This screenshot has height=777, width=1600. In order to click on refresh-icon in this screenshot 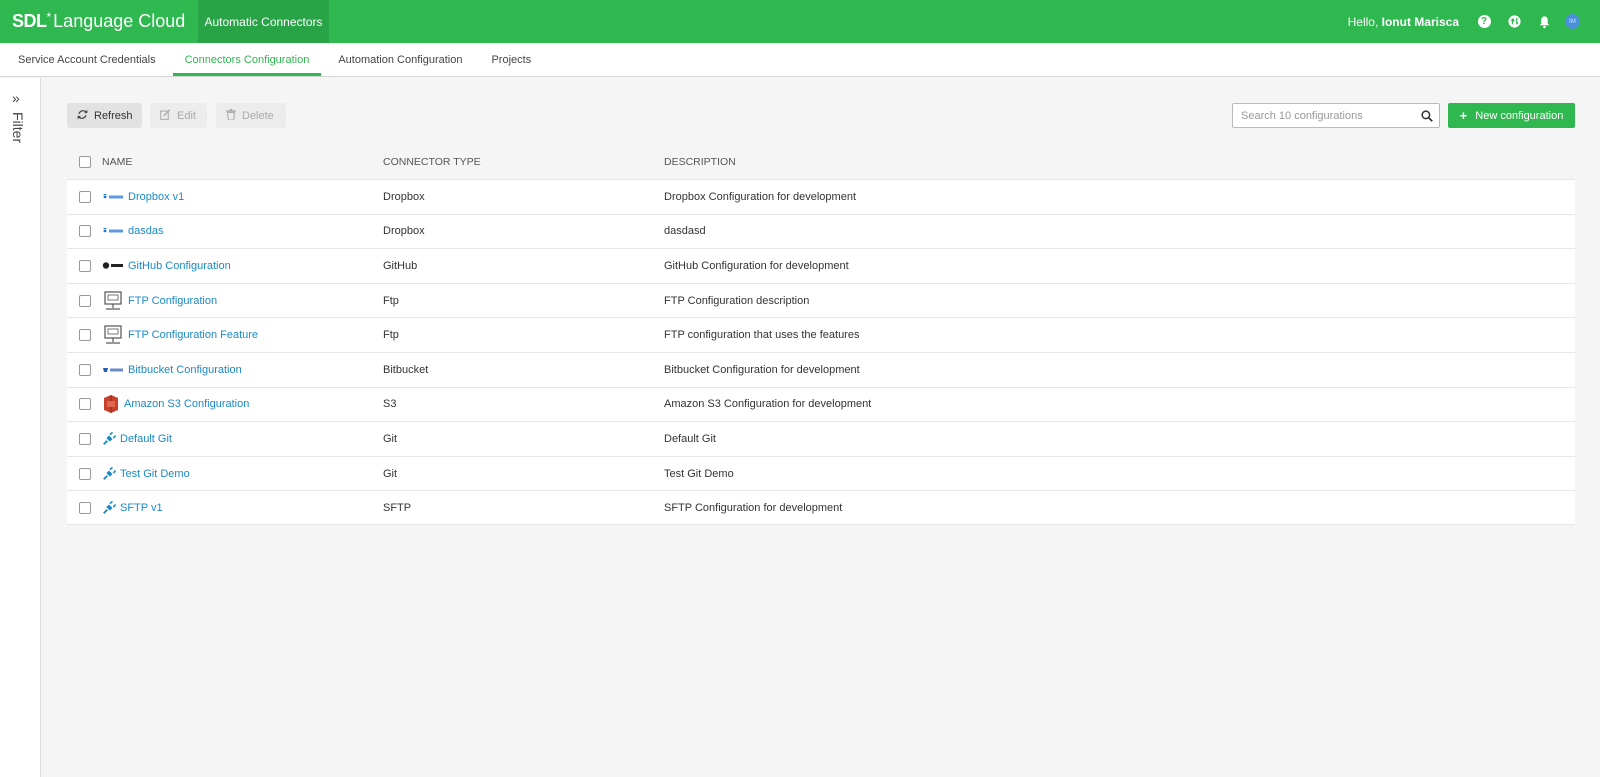, I will do `click(82, 116)`.